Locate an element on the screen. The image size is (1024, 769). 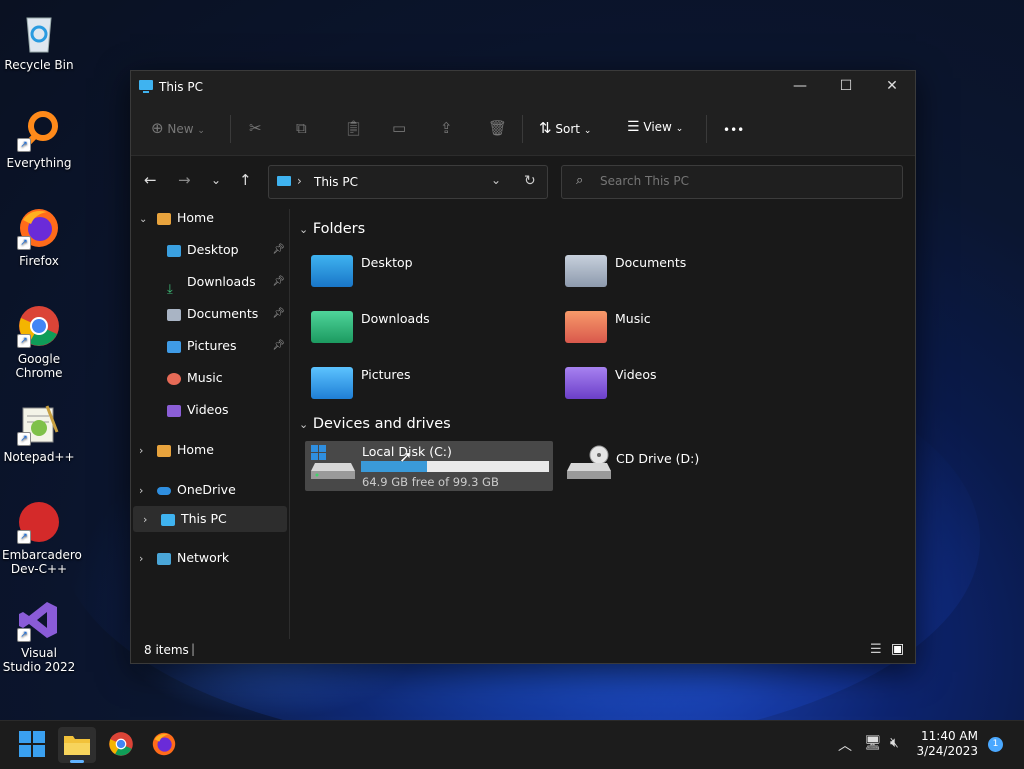
video-icon is located at coordinates (174, 410).